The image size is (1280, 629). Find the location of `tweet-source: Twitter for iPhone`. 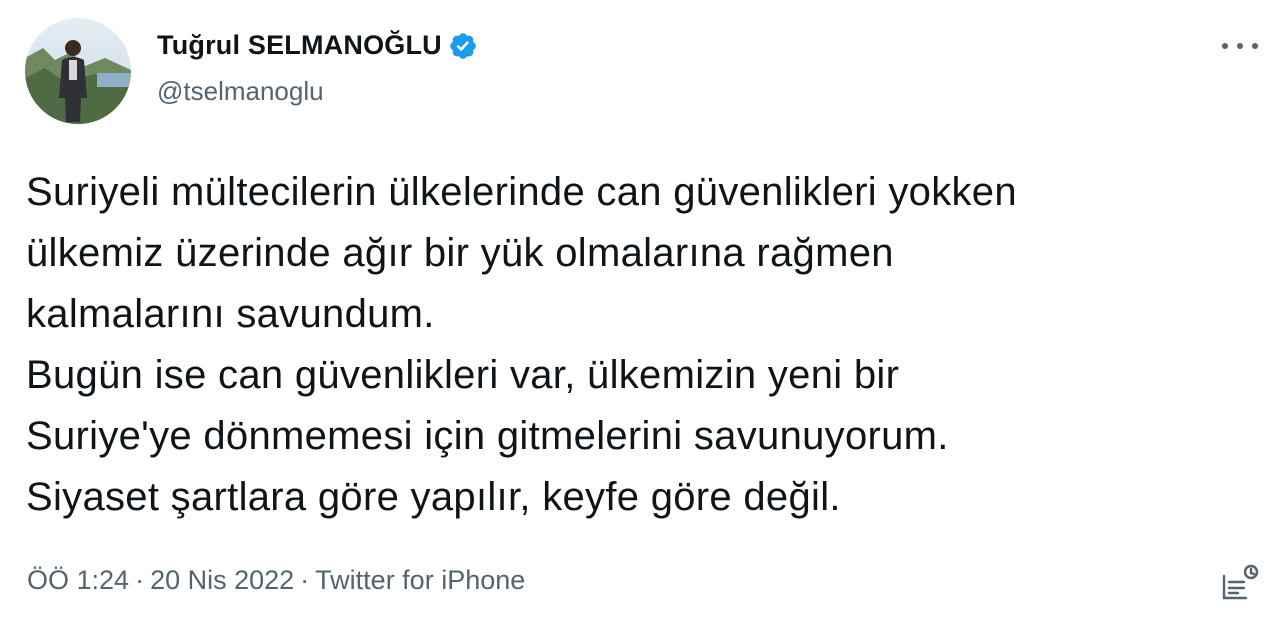

tweet-source: Twitter for iPhone is located at coordinates (420, 580).